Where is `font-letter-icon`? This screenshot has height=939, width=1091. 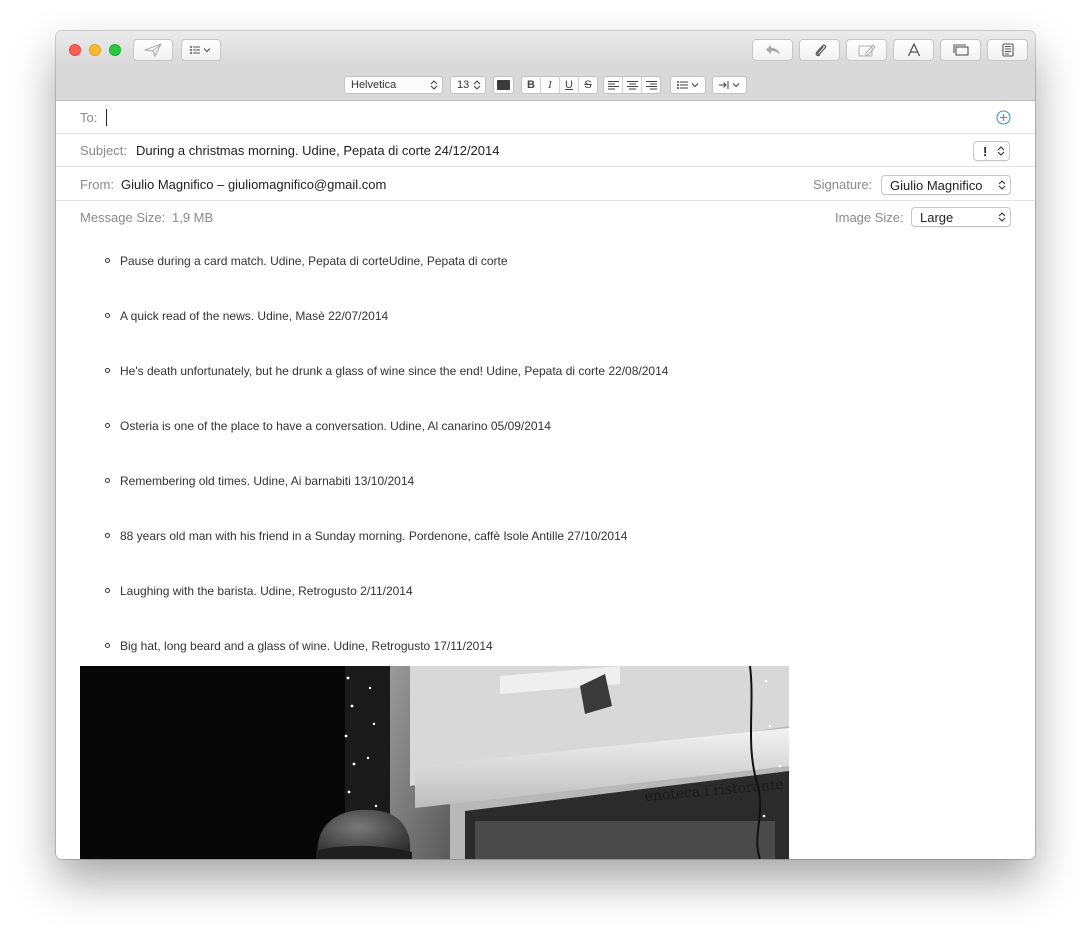
font-letter-icon is located at coordinates (913, 50).